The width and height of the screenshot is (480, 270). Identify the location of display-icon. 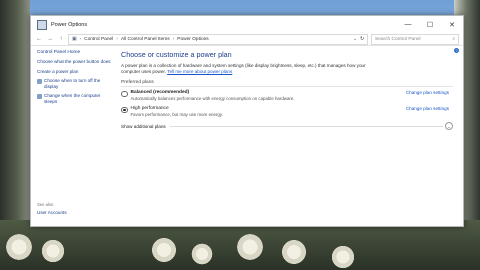
(39, 82).